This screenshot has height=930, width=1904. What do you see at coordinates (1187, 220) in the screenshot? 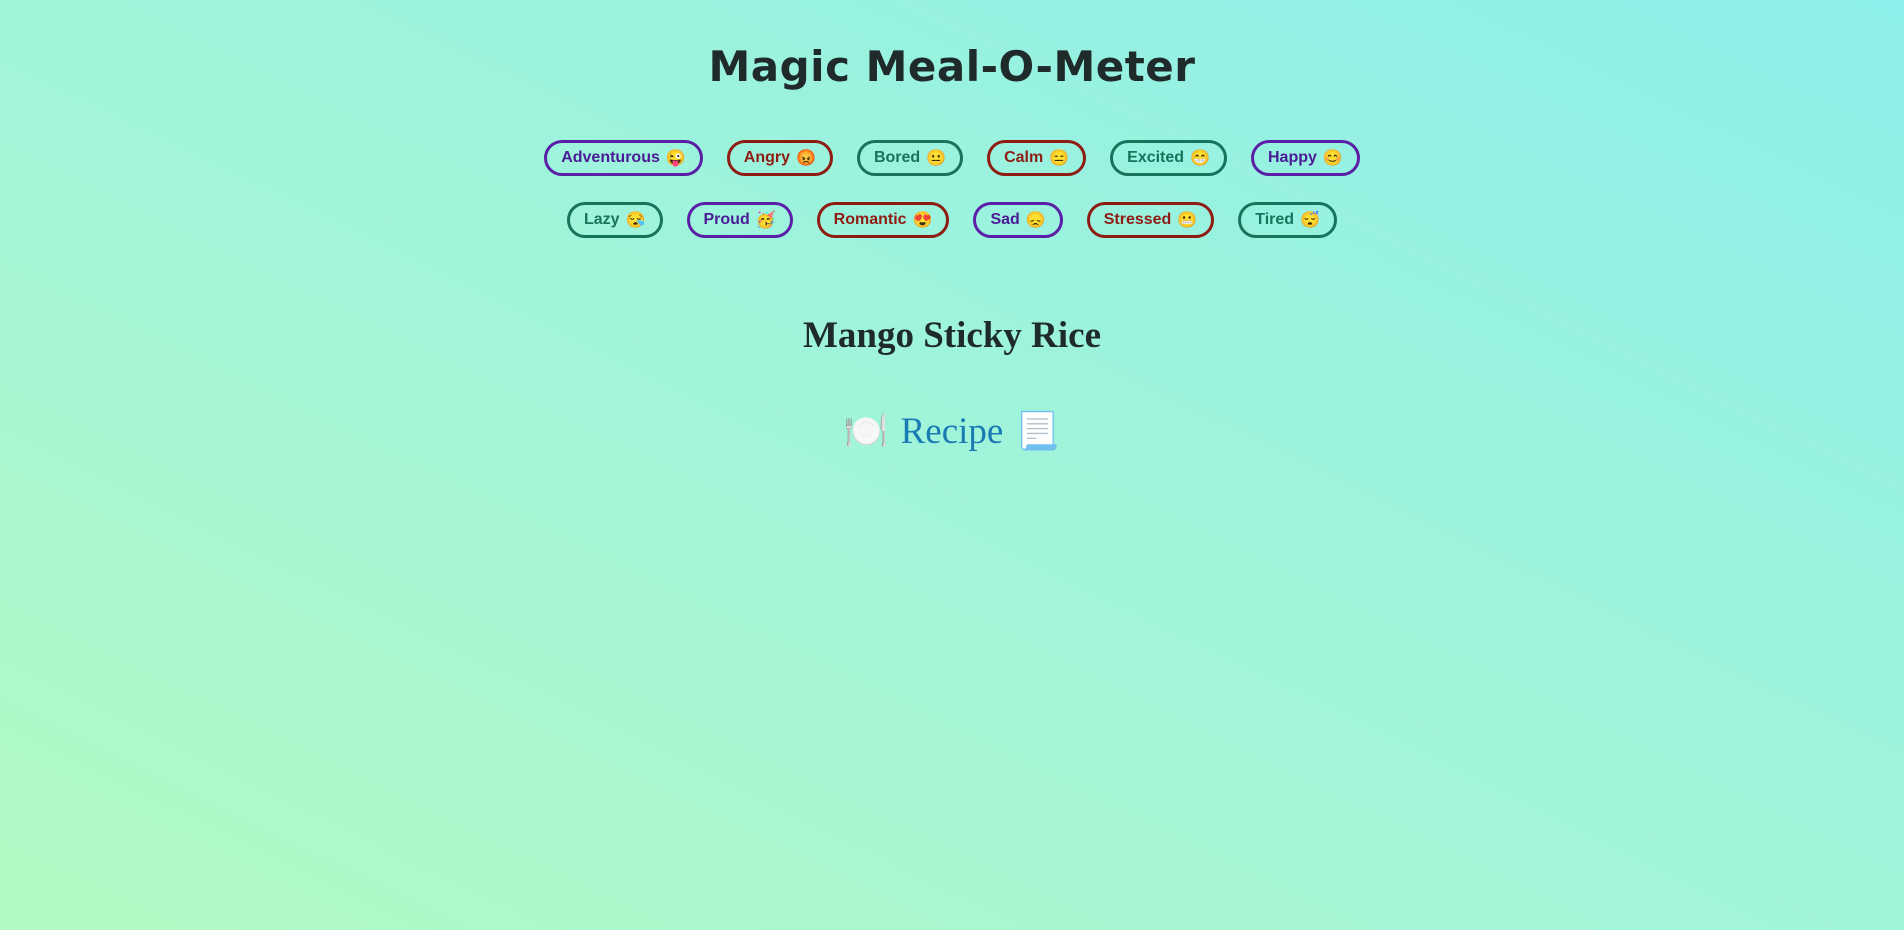
I see `grimacing-face-emoji-icon: 😬` at bounding box center [1187, 220].